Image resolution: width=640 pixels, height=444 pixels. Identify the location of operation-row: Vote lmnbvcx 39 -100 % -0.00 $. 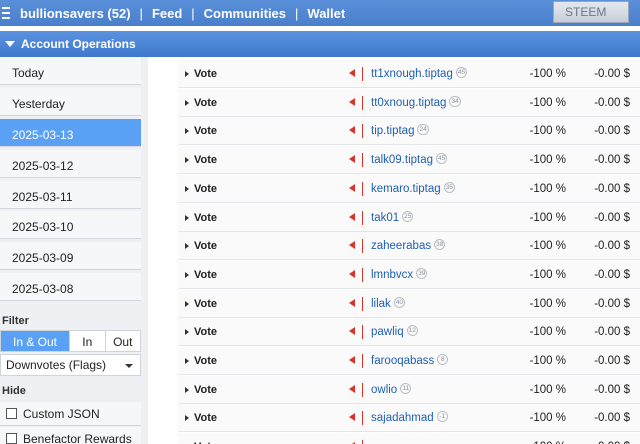
(409, 274).